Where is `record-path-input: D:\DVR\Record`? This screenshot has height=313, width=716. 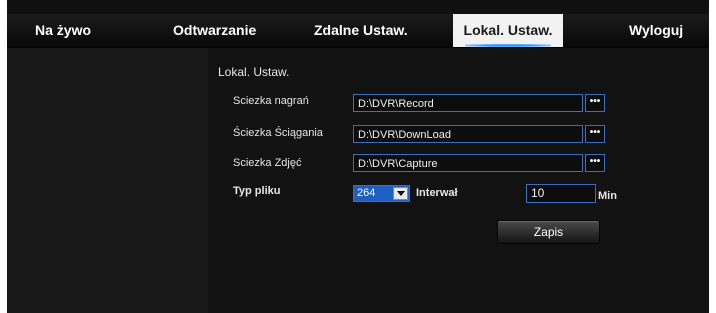 record-path-input: D:\DVR\Record is located at coordinates (468, 103).